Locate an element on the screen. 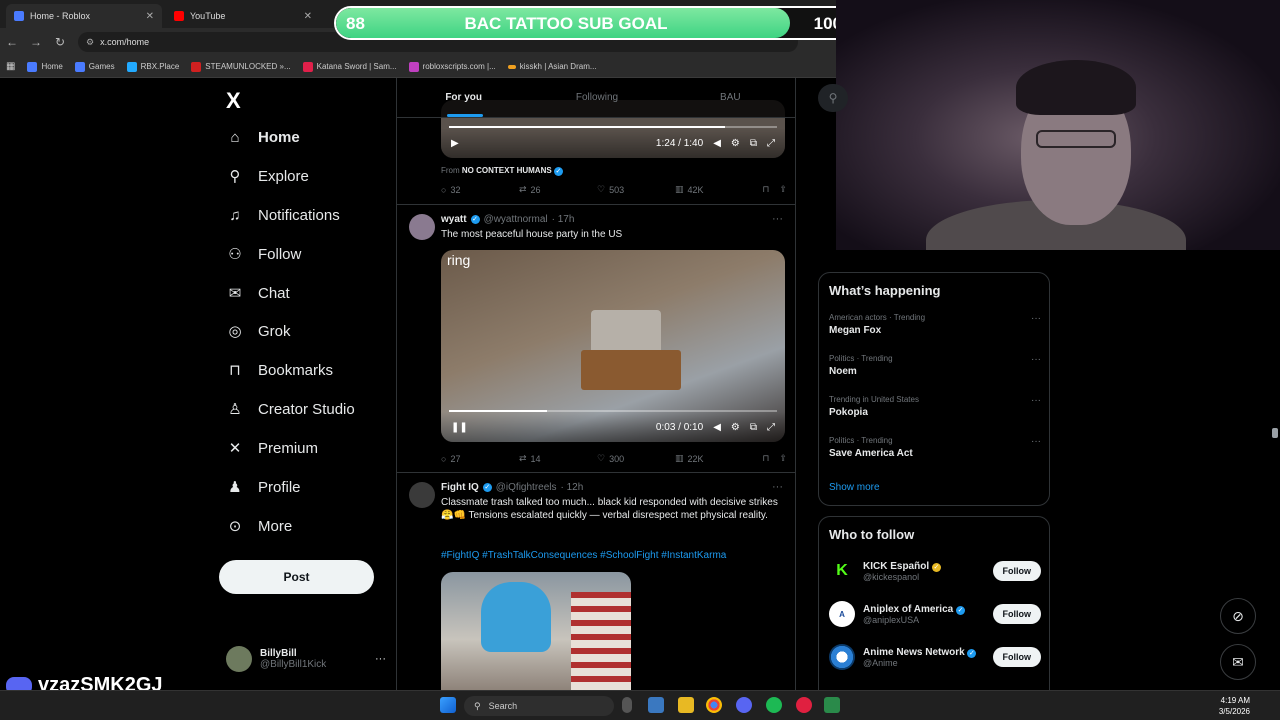  views-button: ▥ 22K is located at coordinates (714, 458).